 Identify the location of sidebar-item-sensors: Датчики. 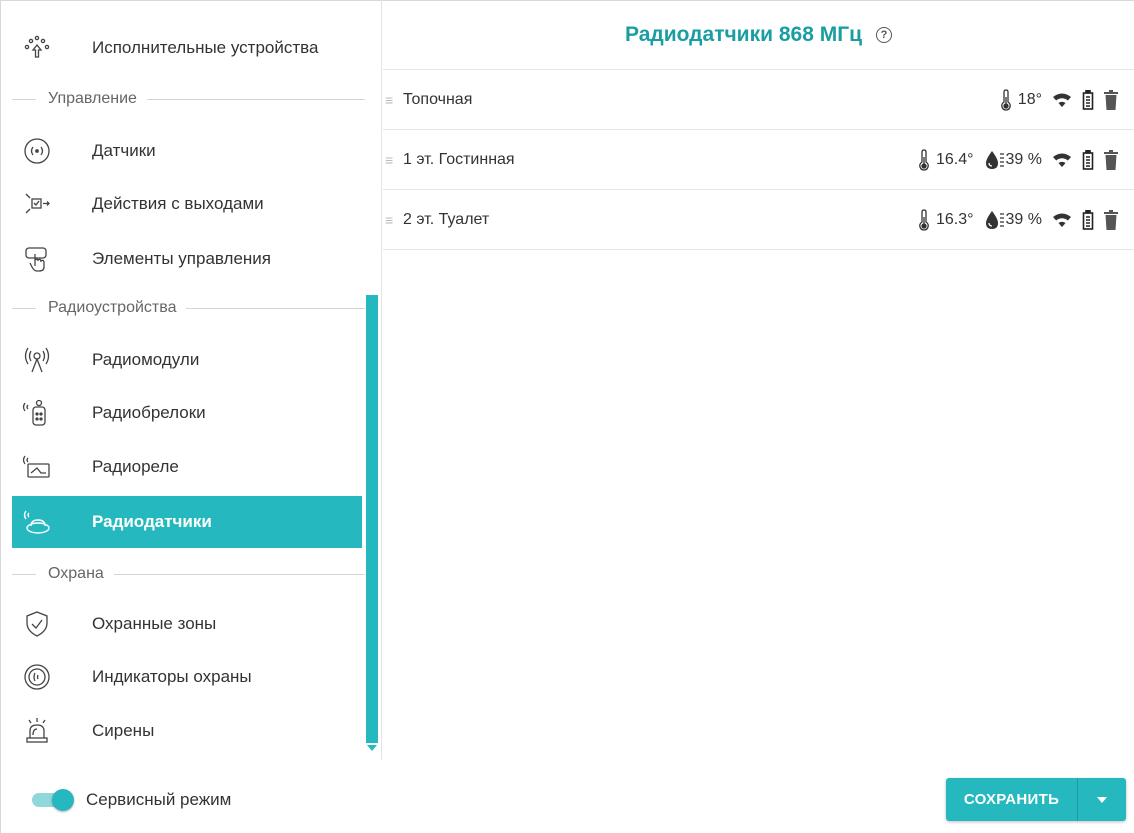
(187, 151).